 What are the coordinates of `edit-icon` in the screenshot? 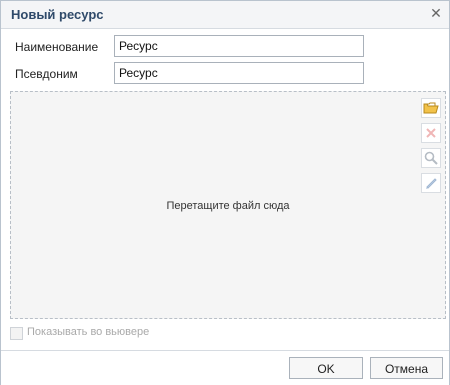 It's located at (431, 183).